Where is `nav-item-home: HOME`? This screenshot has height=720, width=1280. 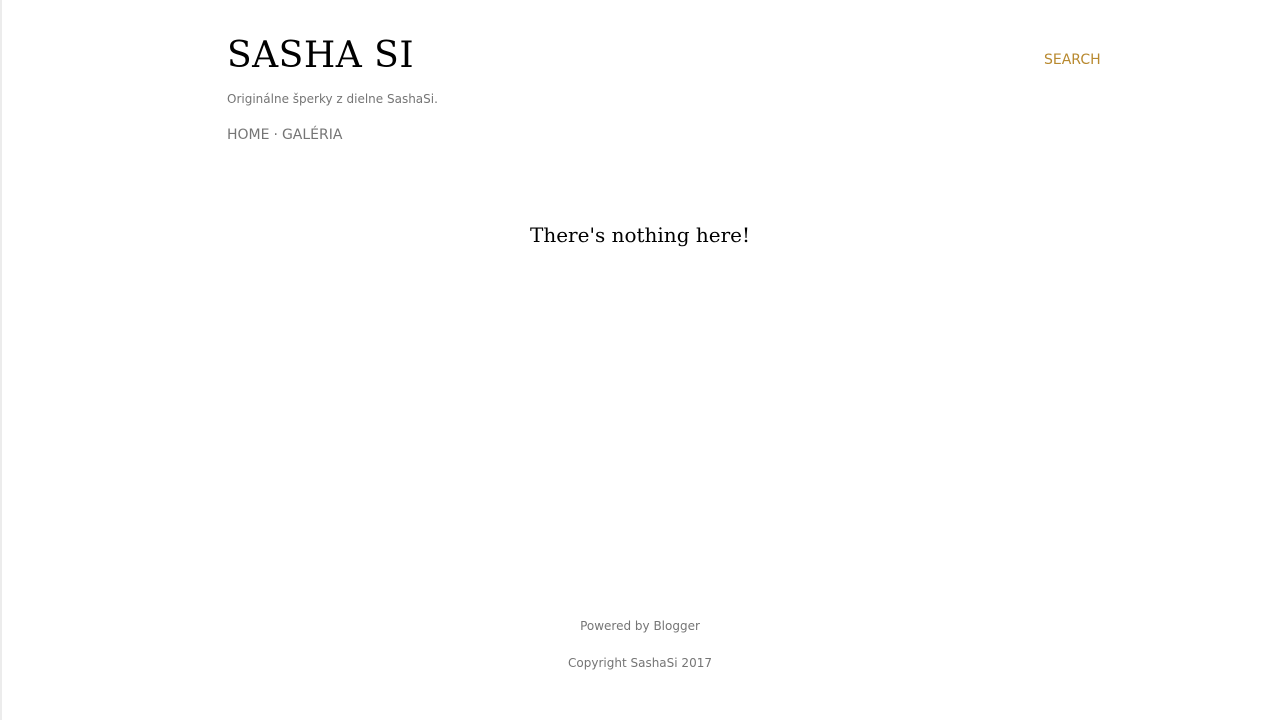
nav-item-home: HOME is located at coordinates (248, 135).